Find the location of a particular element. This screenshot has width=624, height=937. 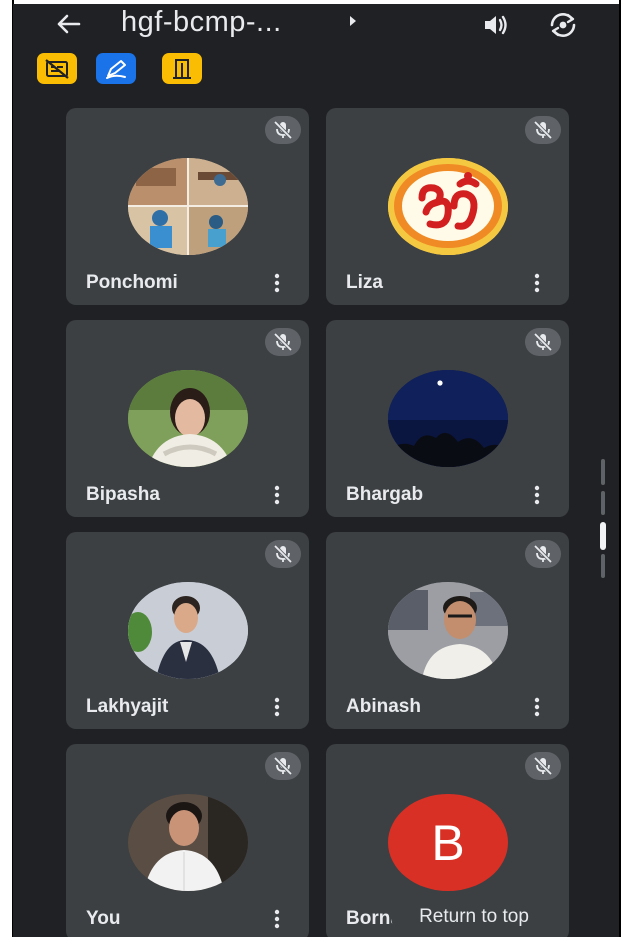

speaker-icon is located at coordinates (496, 25).